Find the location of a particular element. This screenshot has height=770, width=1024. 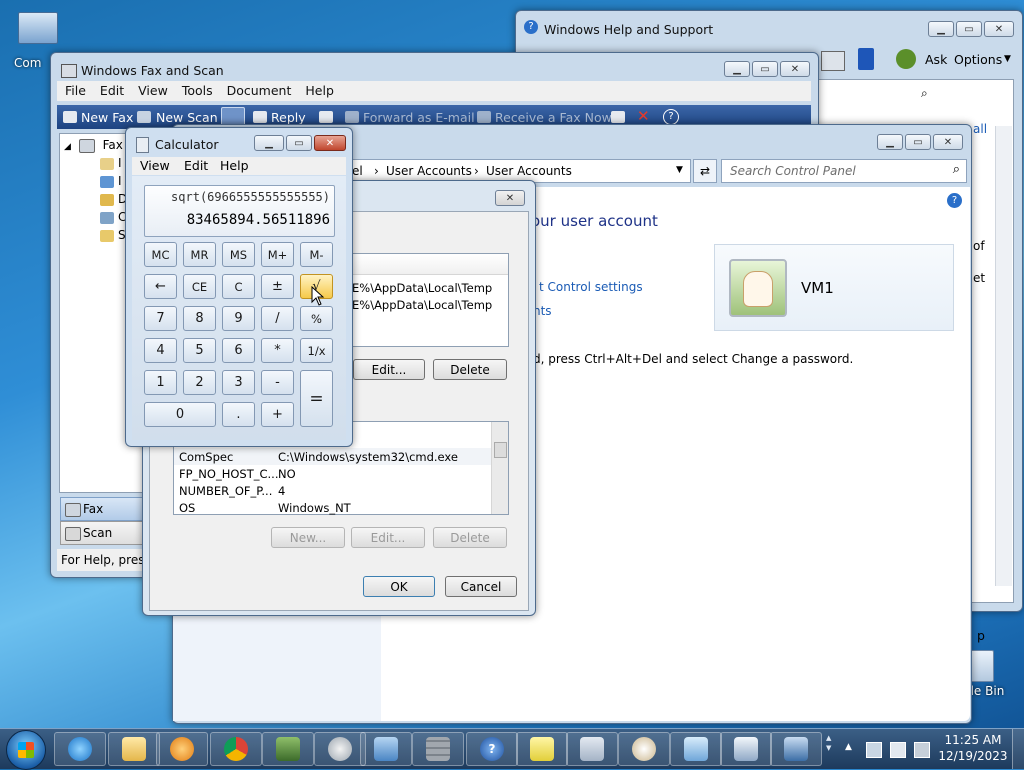

tree-item: D is located at coordinates (113, 199).